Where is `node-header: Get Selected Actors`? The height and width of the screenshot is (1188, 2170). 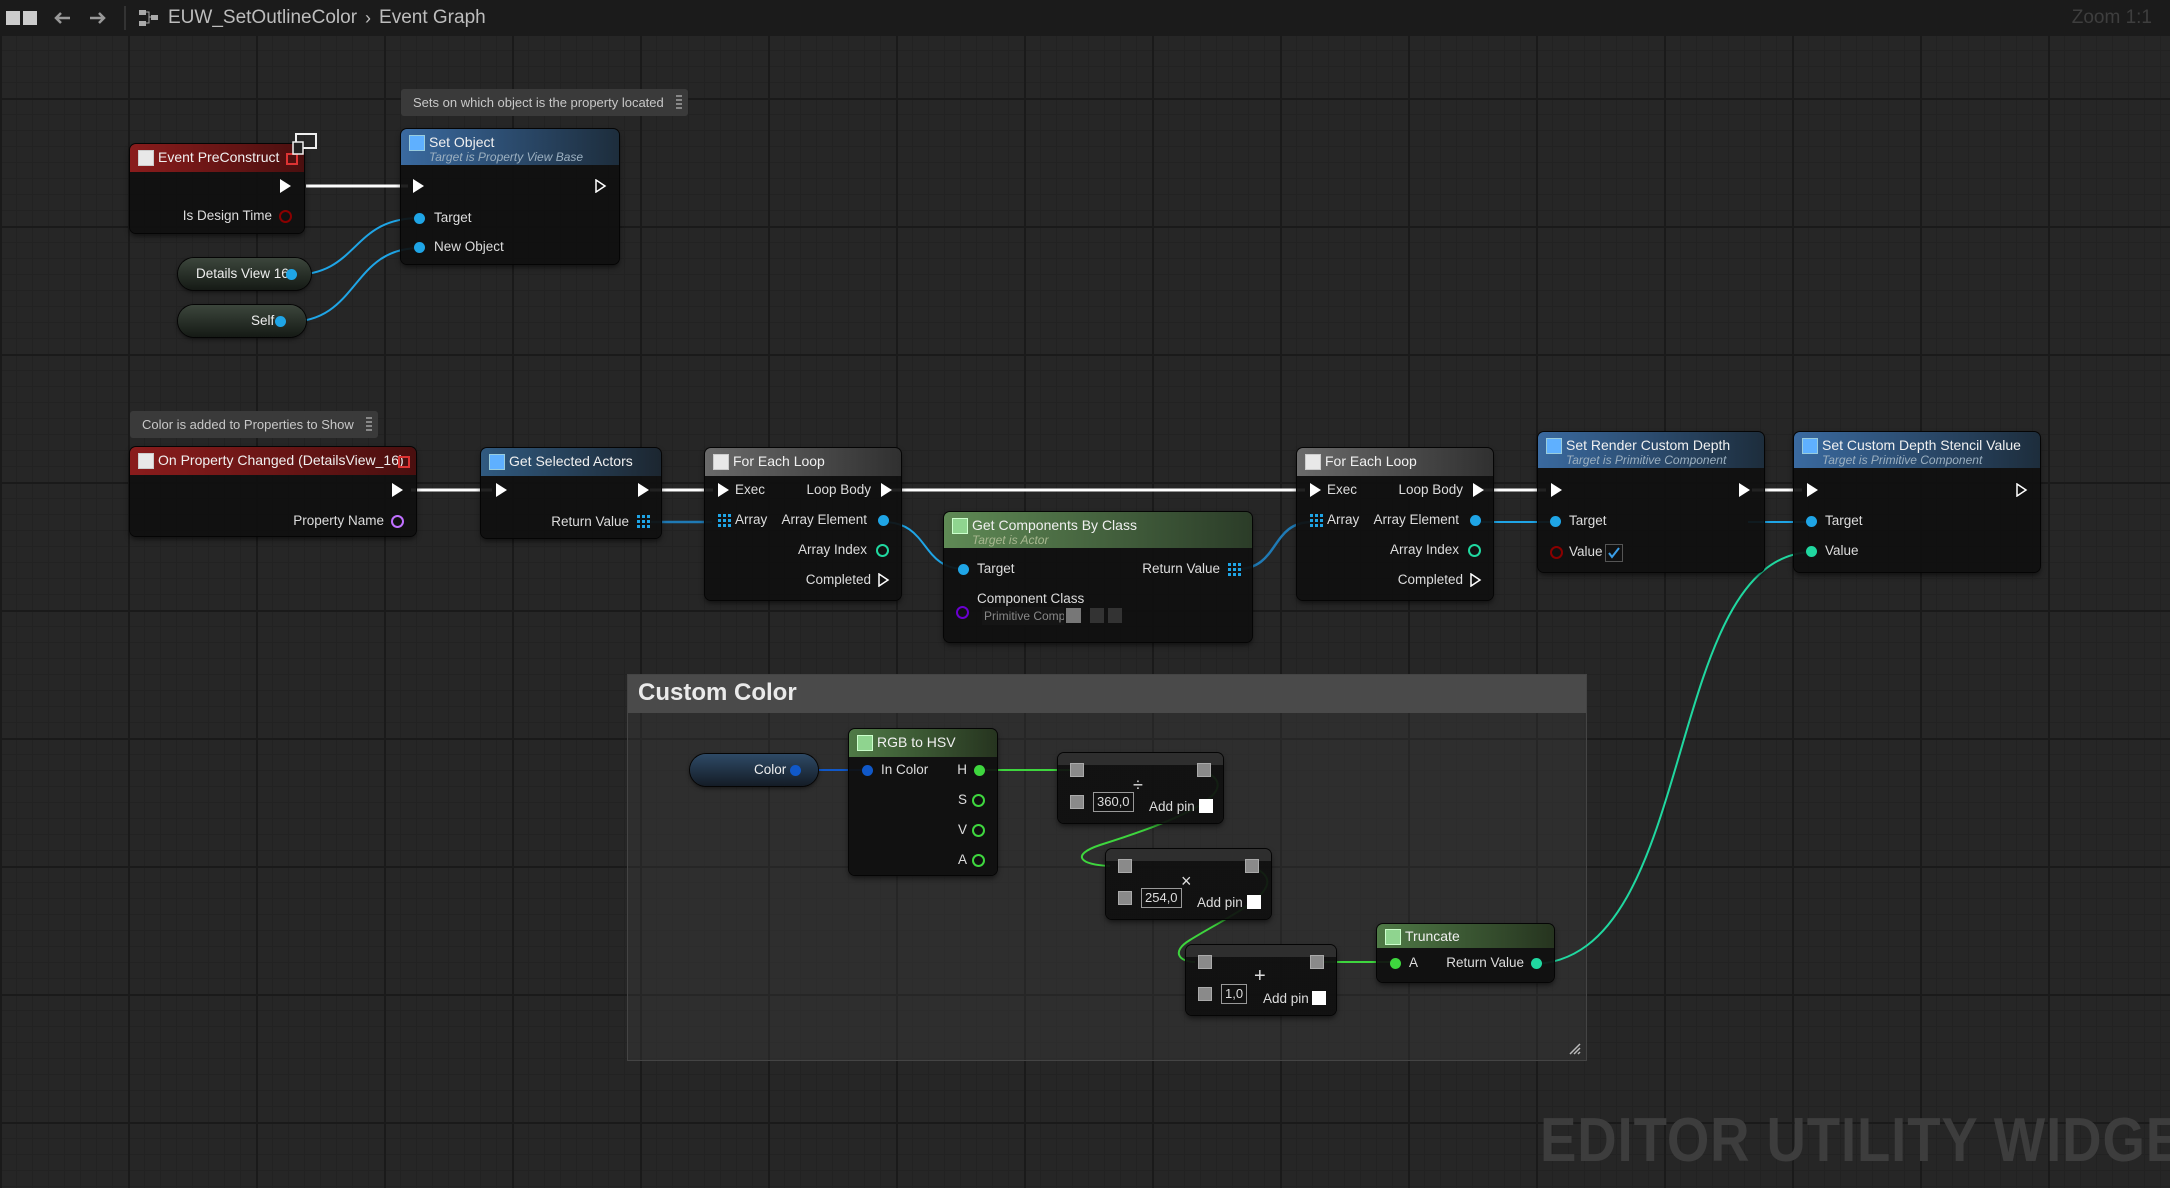 node-header: Get Selected Actors is located at coordinates (571, 462).